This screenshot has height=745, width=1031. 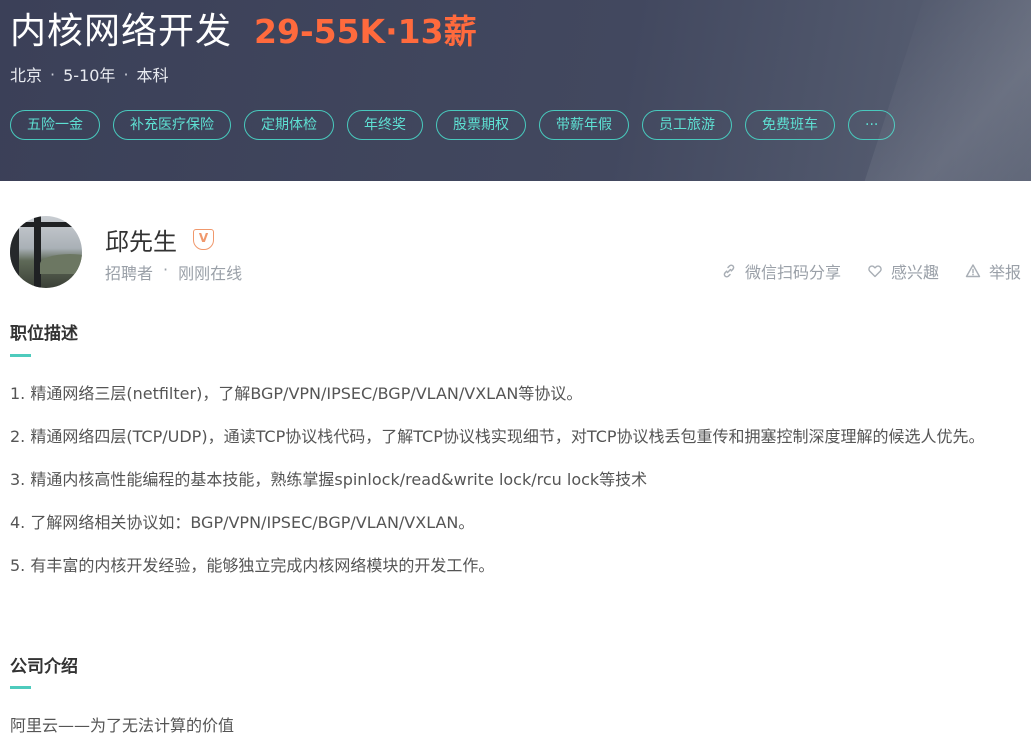 What do you see at coordinates (46, 252) in the screenshot?
I see `avatar` at bounding box center [46, 252].